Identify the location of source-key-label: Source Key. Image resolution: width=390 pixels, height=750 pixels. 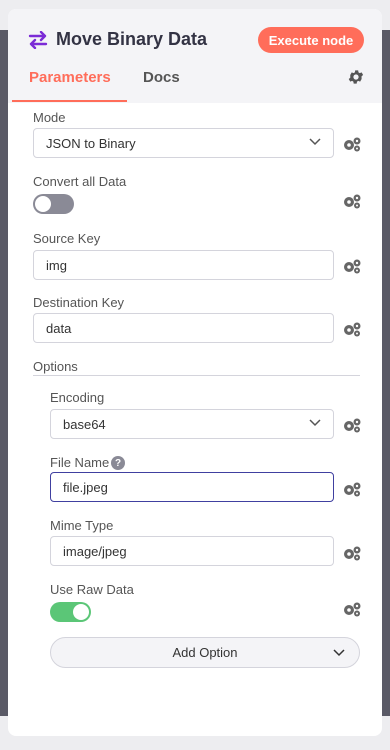
(67, 238).